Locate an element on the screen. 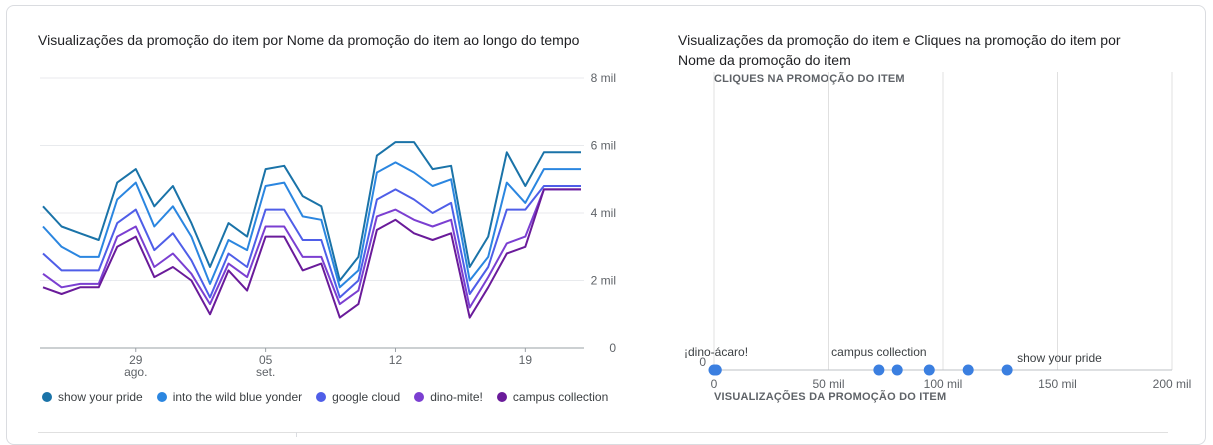 The width and height of the screenshot is (1213, 445). x-tick-sublabel: set. is located at coordinates (265, 372).